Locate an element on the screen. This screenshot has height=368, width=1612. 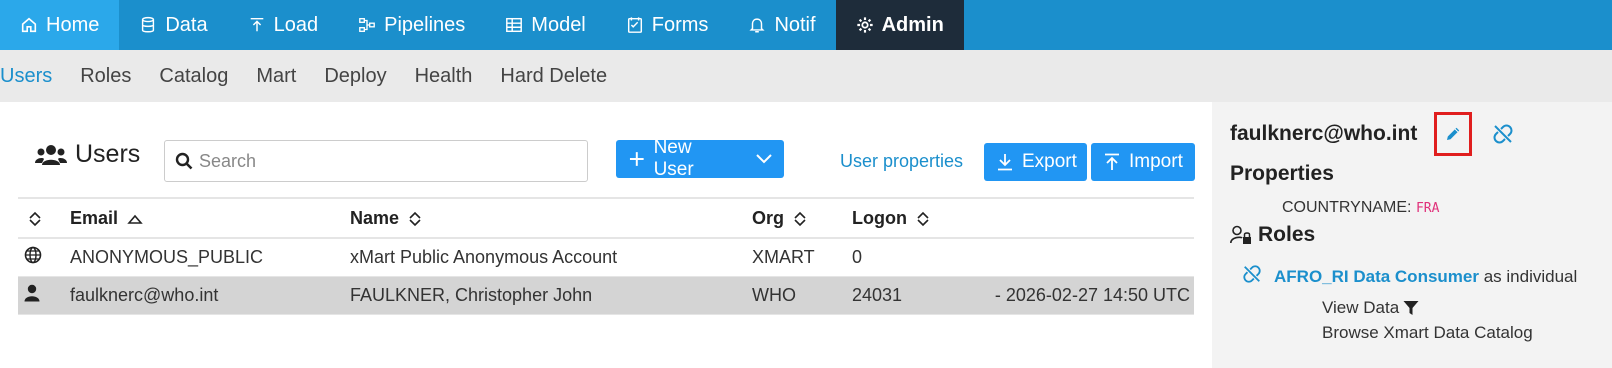
roles-heading: Roles is located at coordinates (1272, 235).